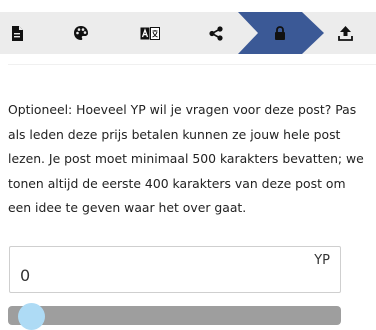  I want to click on palette-icon, so click(81, 33).